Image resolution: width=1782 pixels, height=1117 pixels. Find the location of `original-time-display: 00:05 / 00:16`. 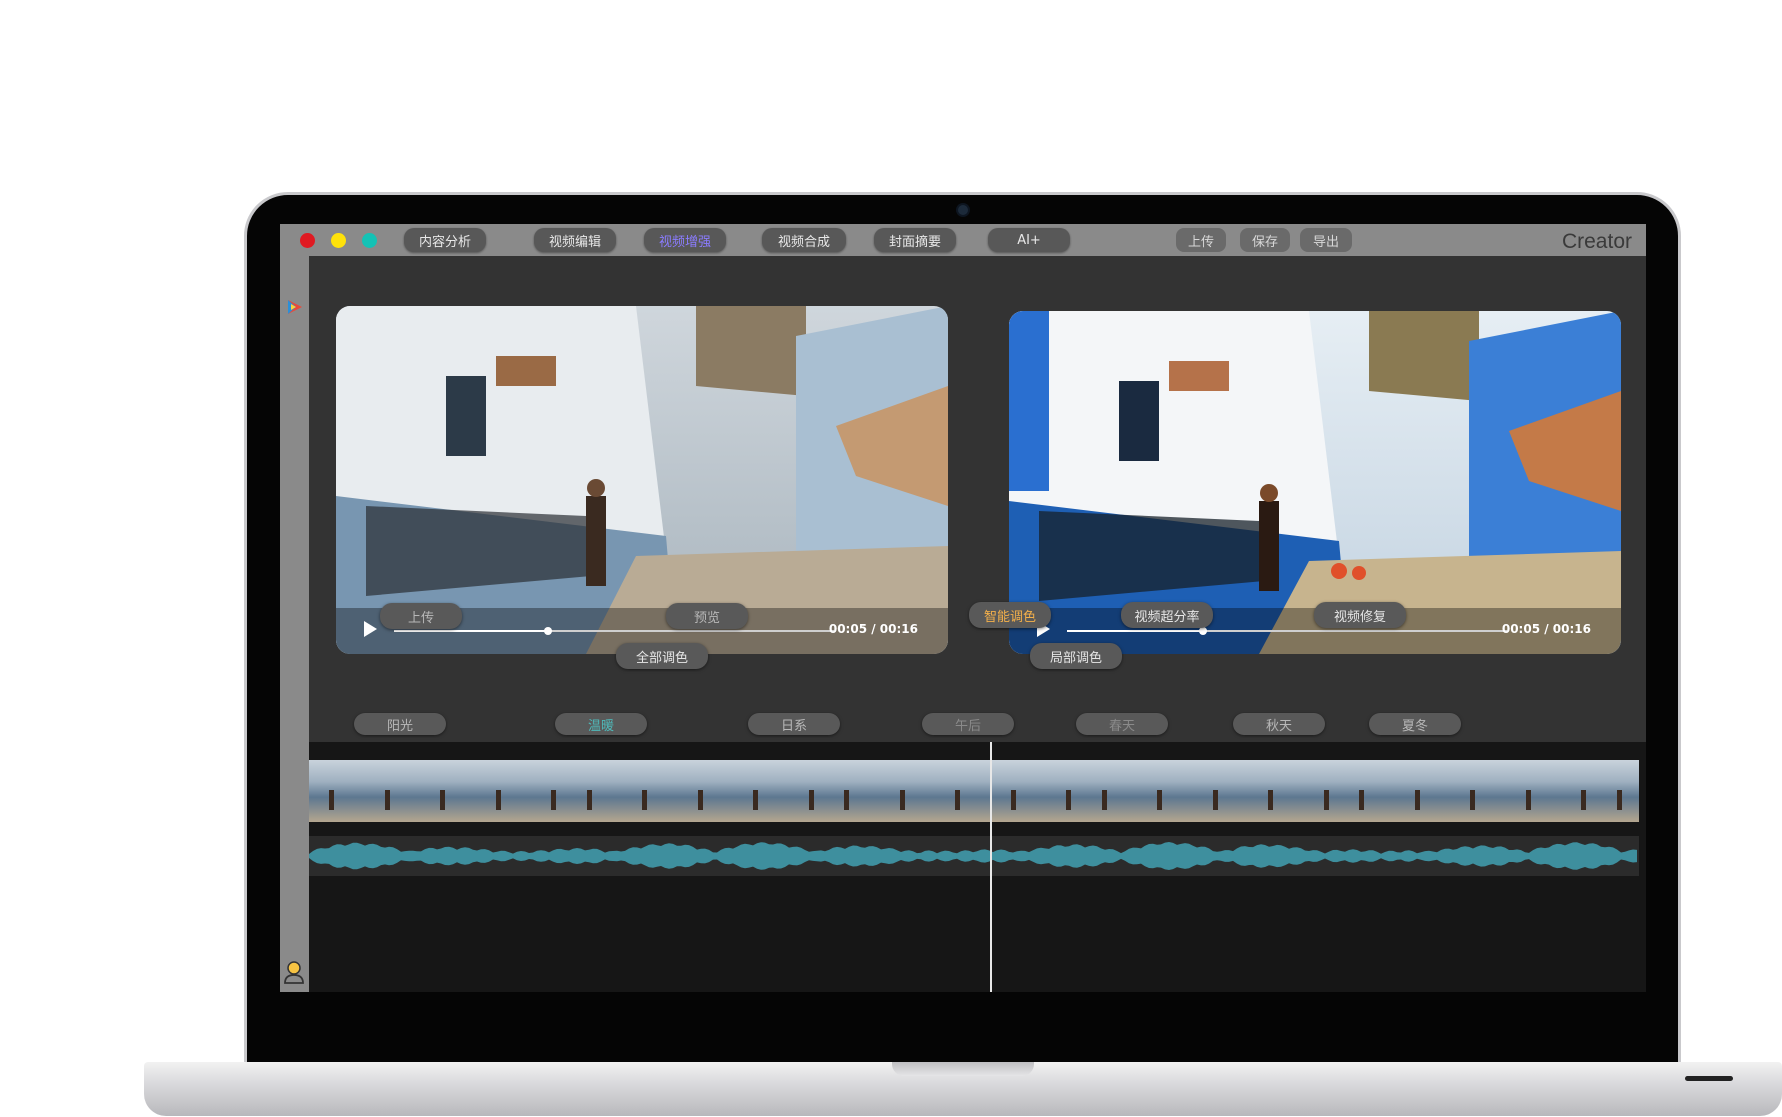

original-time-display: 00:05 / 00:16 is located at coordinates (873, 629).